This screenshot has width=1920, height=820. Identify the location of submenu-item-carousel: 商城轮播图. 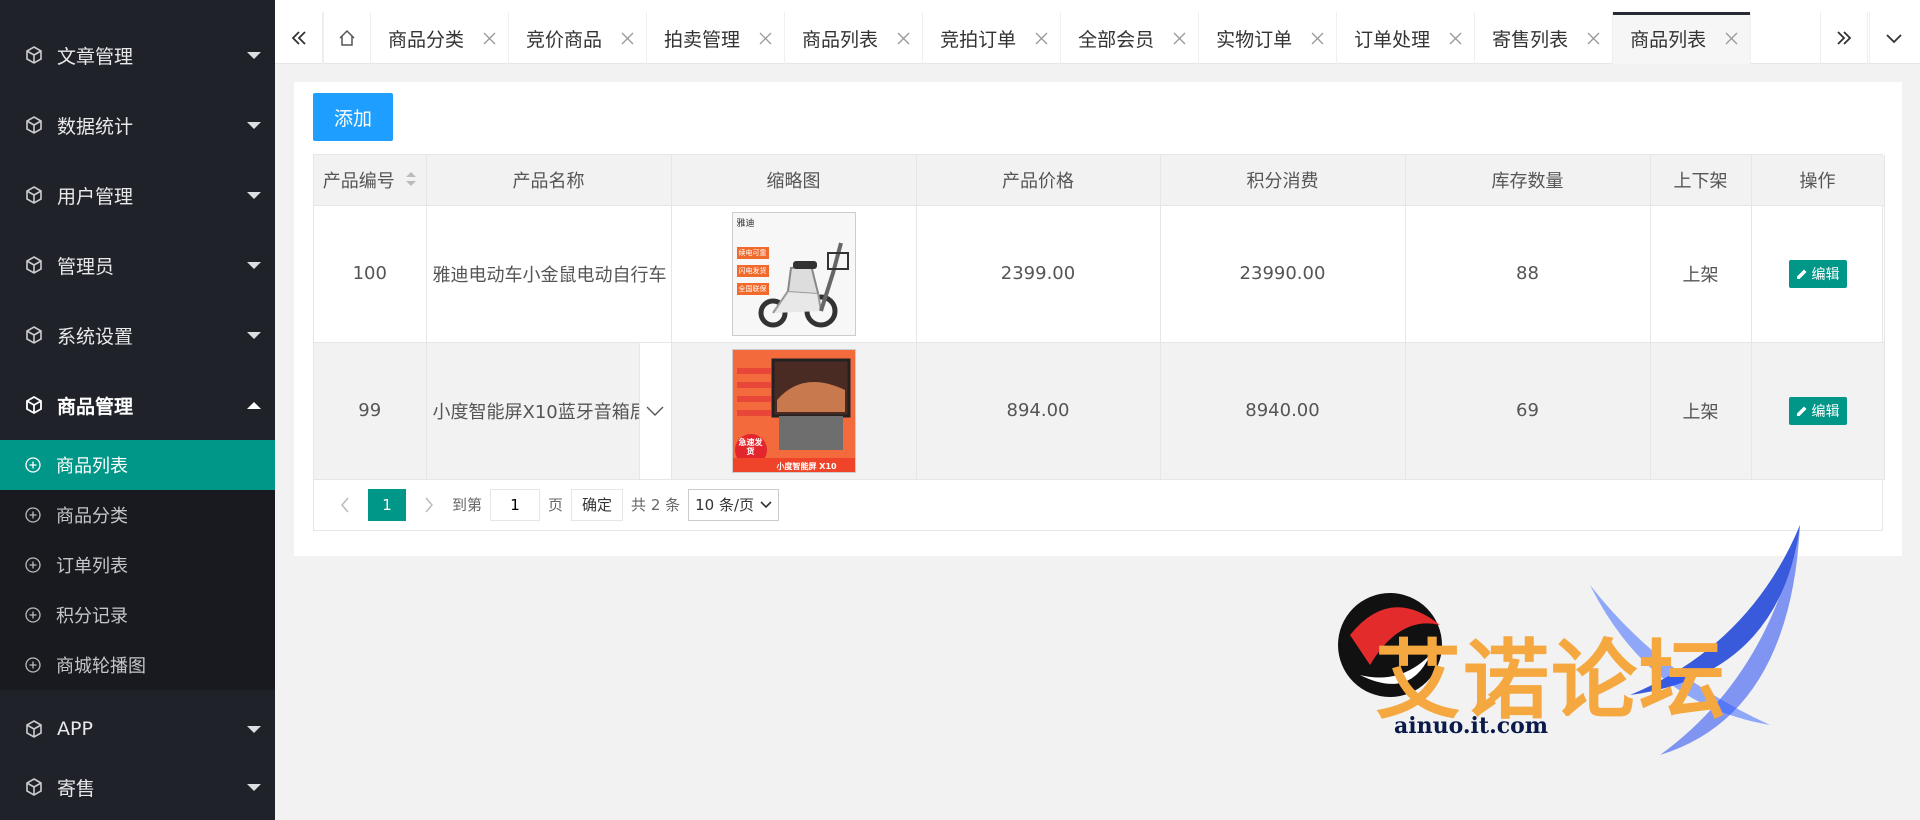
(137, 665).